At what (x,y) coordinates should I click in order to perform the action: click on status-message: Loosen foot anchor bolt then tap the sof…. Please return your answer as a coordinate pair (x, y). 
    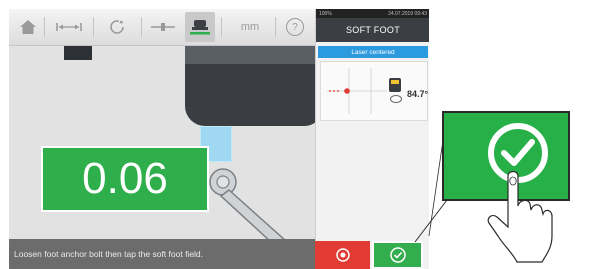
    Looking at the image, I should click on (162, 254).